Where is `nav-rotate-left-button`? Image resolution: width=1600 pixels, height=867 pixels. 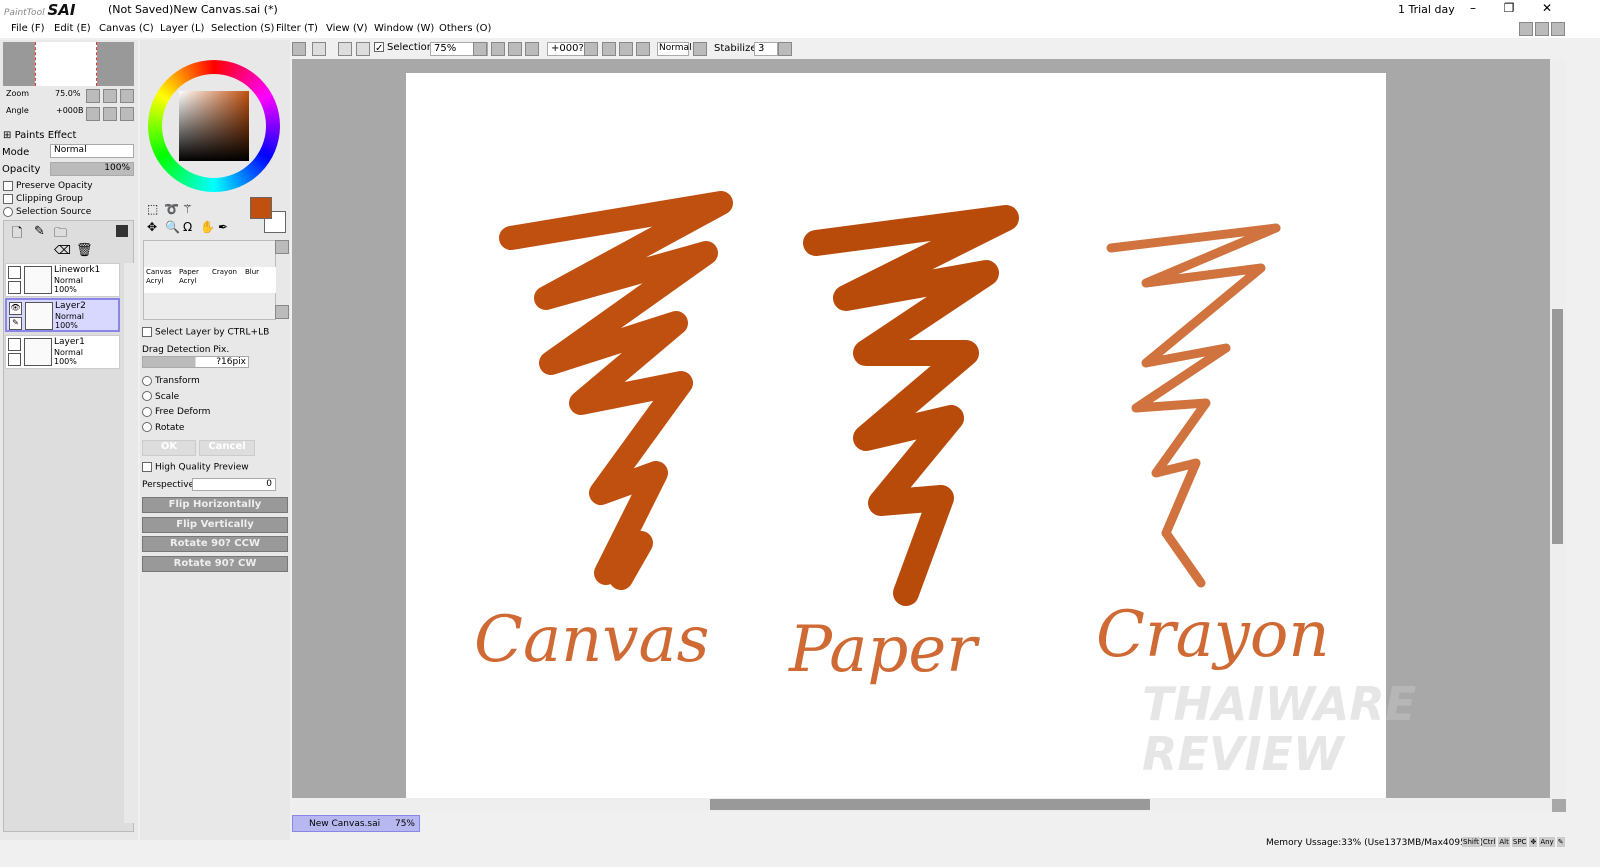
nav-rotate-left-button is located at coordinates (93, 114).